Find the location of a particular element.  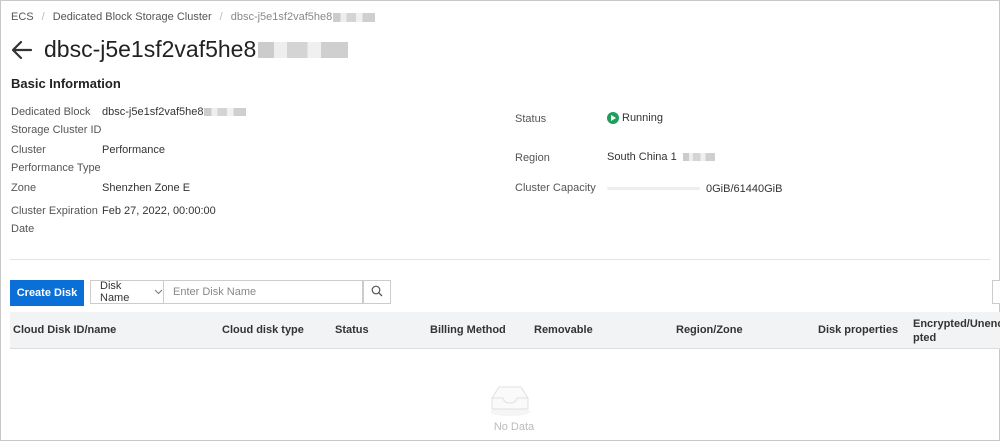

column-cloud-disk-type: Cloud disk type is located at coordinates (263, 330).